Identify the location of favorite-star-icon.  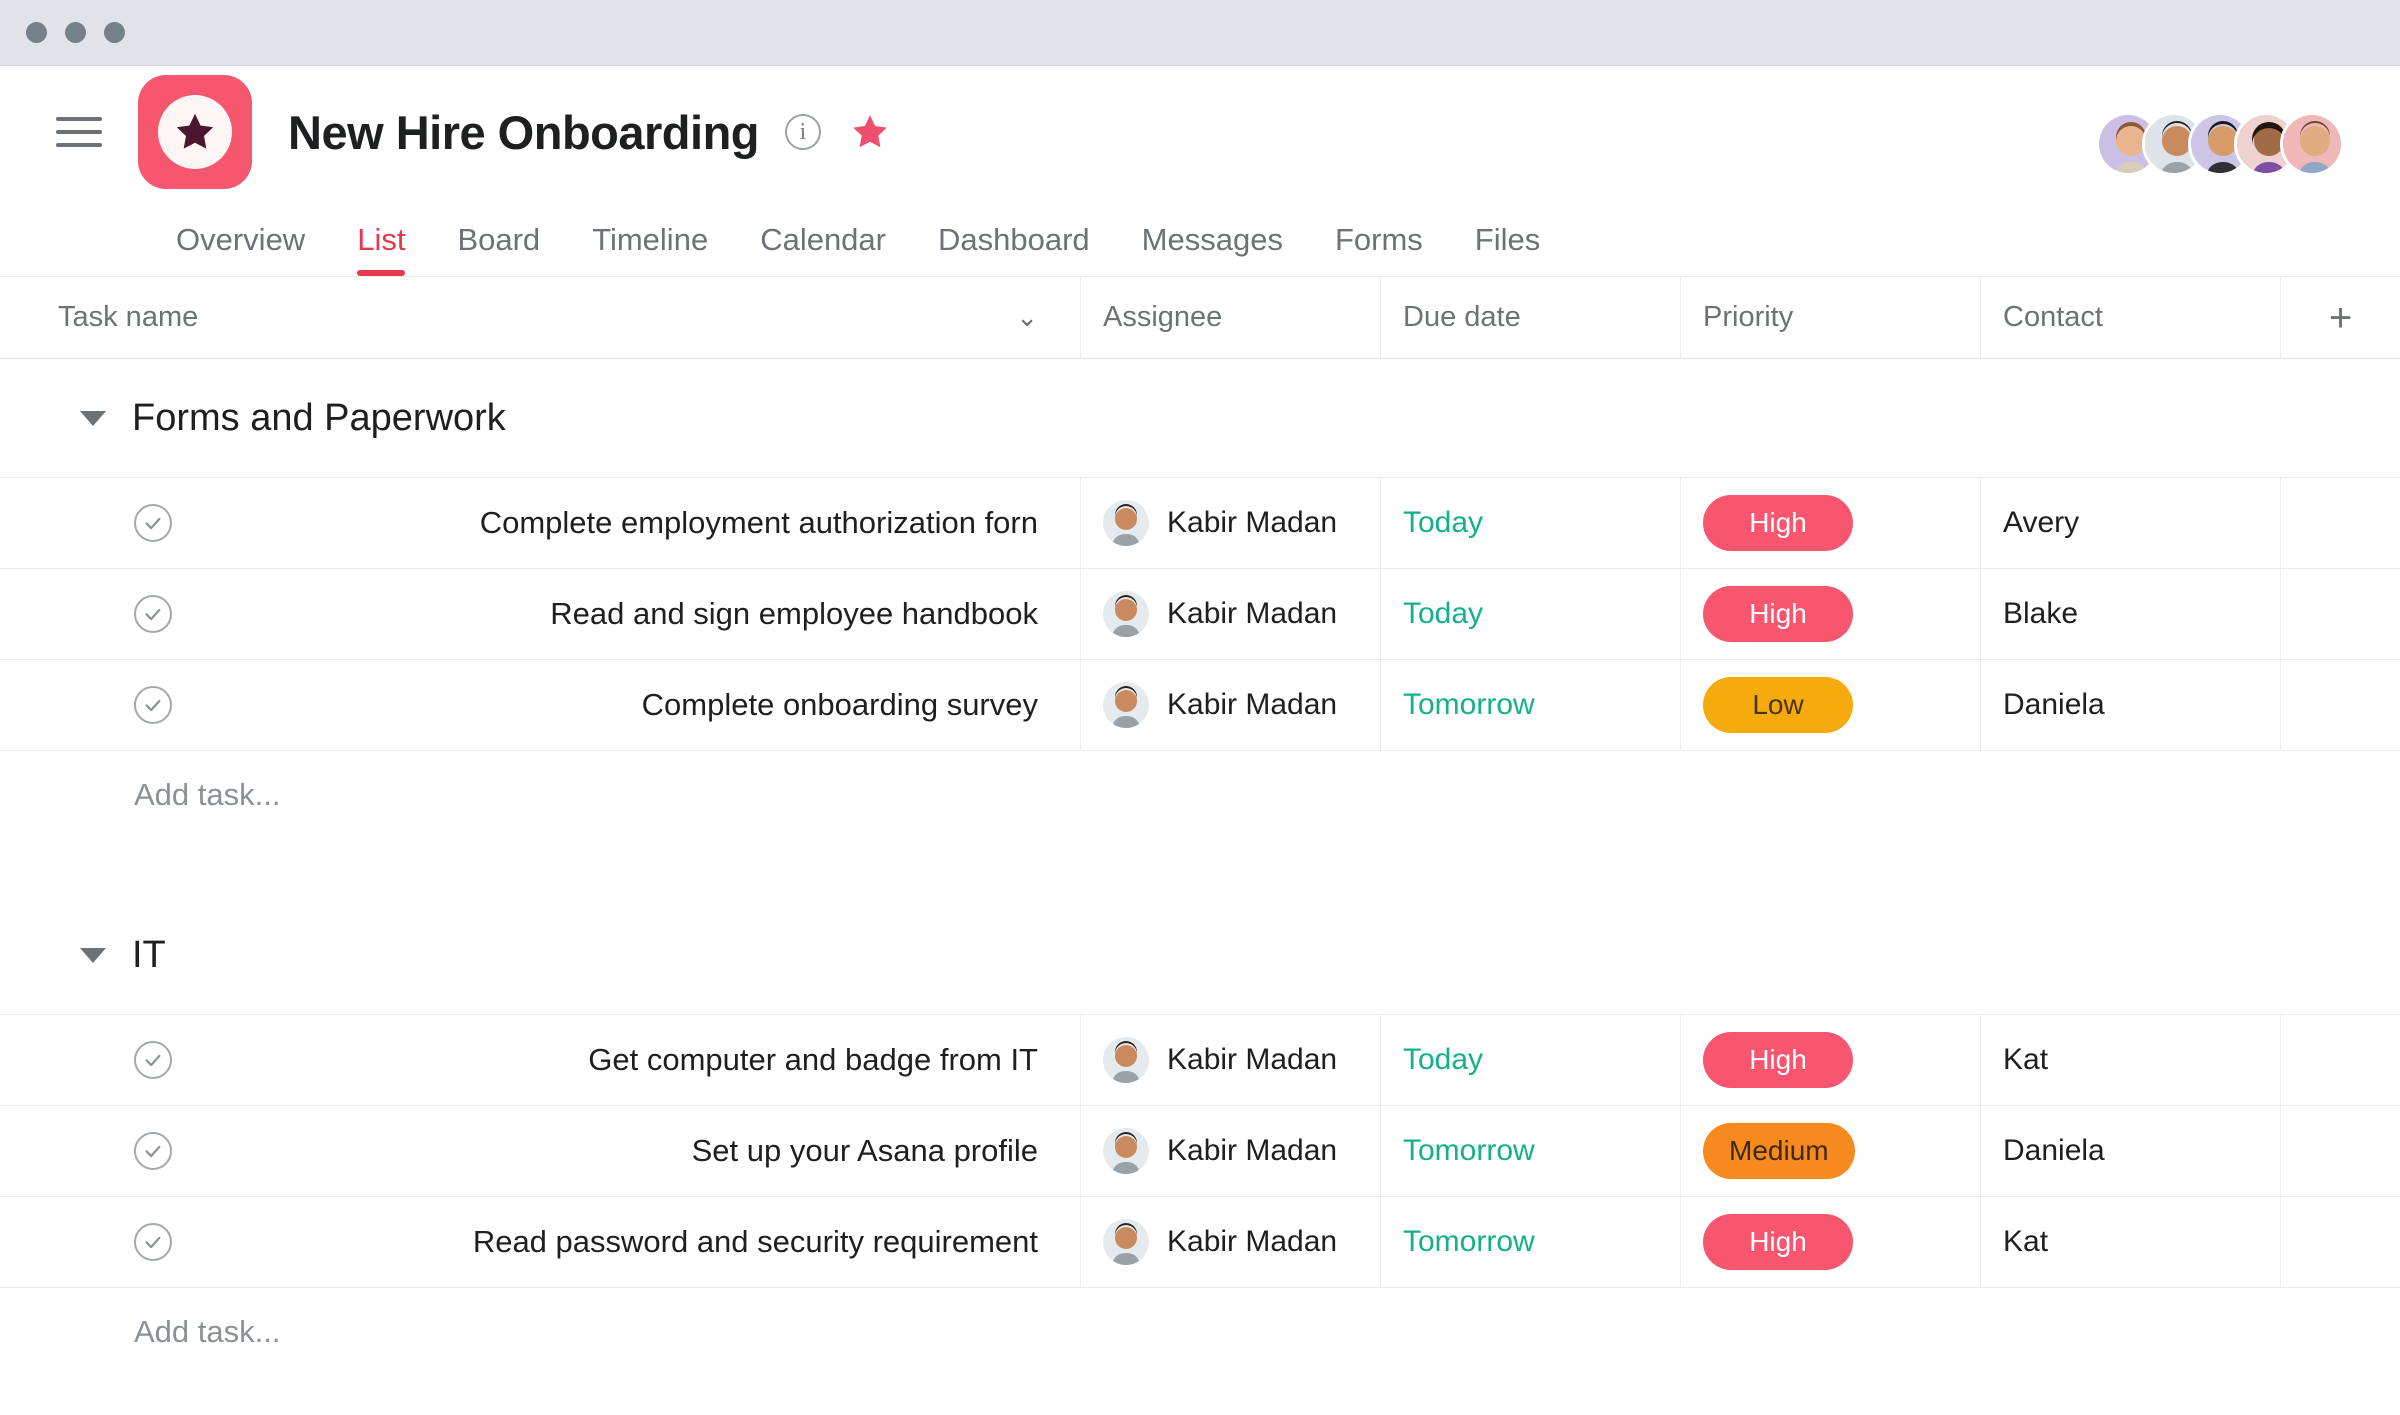
(870, 132).